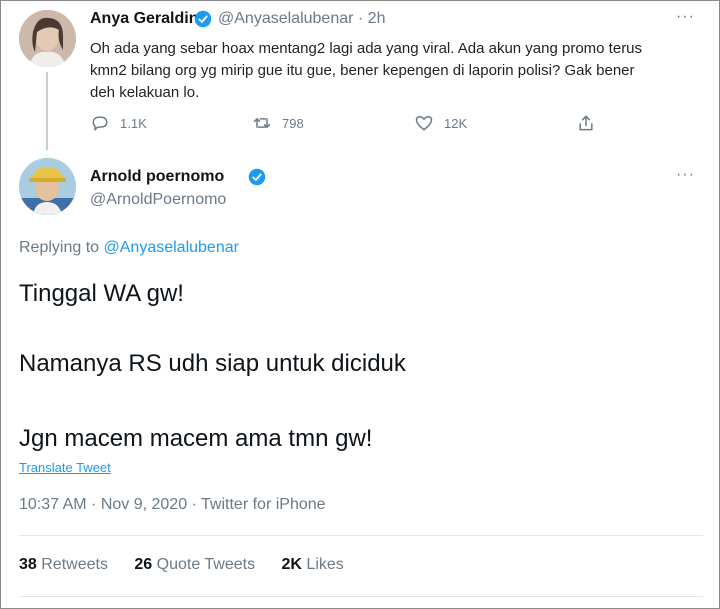  What do you see at coordinates (148, 19) in the screenshot?
I see `display-name: Anya Geraldine` at bounding box center [148, 19].